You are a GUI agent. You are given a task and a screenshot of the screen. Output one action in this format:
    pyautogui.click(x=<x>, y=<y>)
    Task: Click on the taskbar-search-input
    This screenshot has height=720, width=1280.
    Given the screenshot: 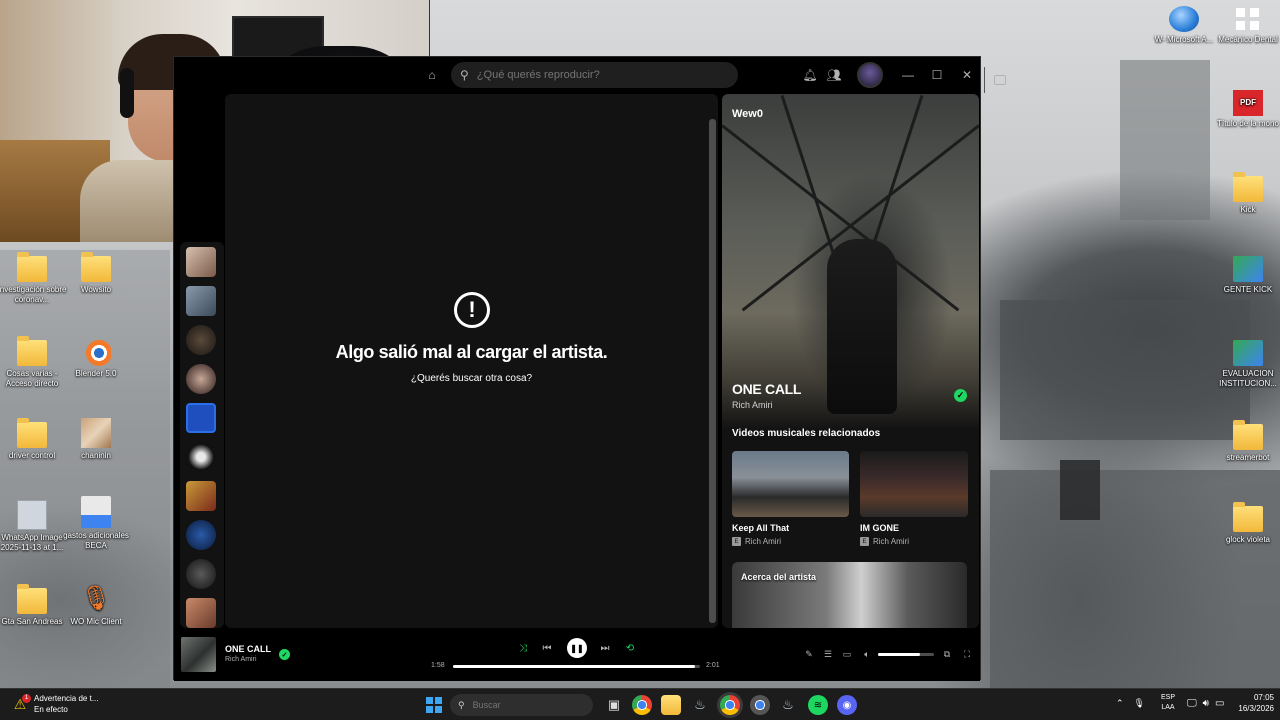 What is the action you would take?
    pyautogui.click(x=517, y=705)
    